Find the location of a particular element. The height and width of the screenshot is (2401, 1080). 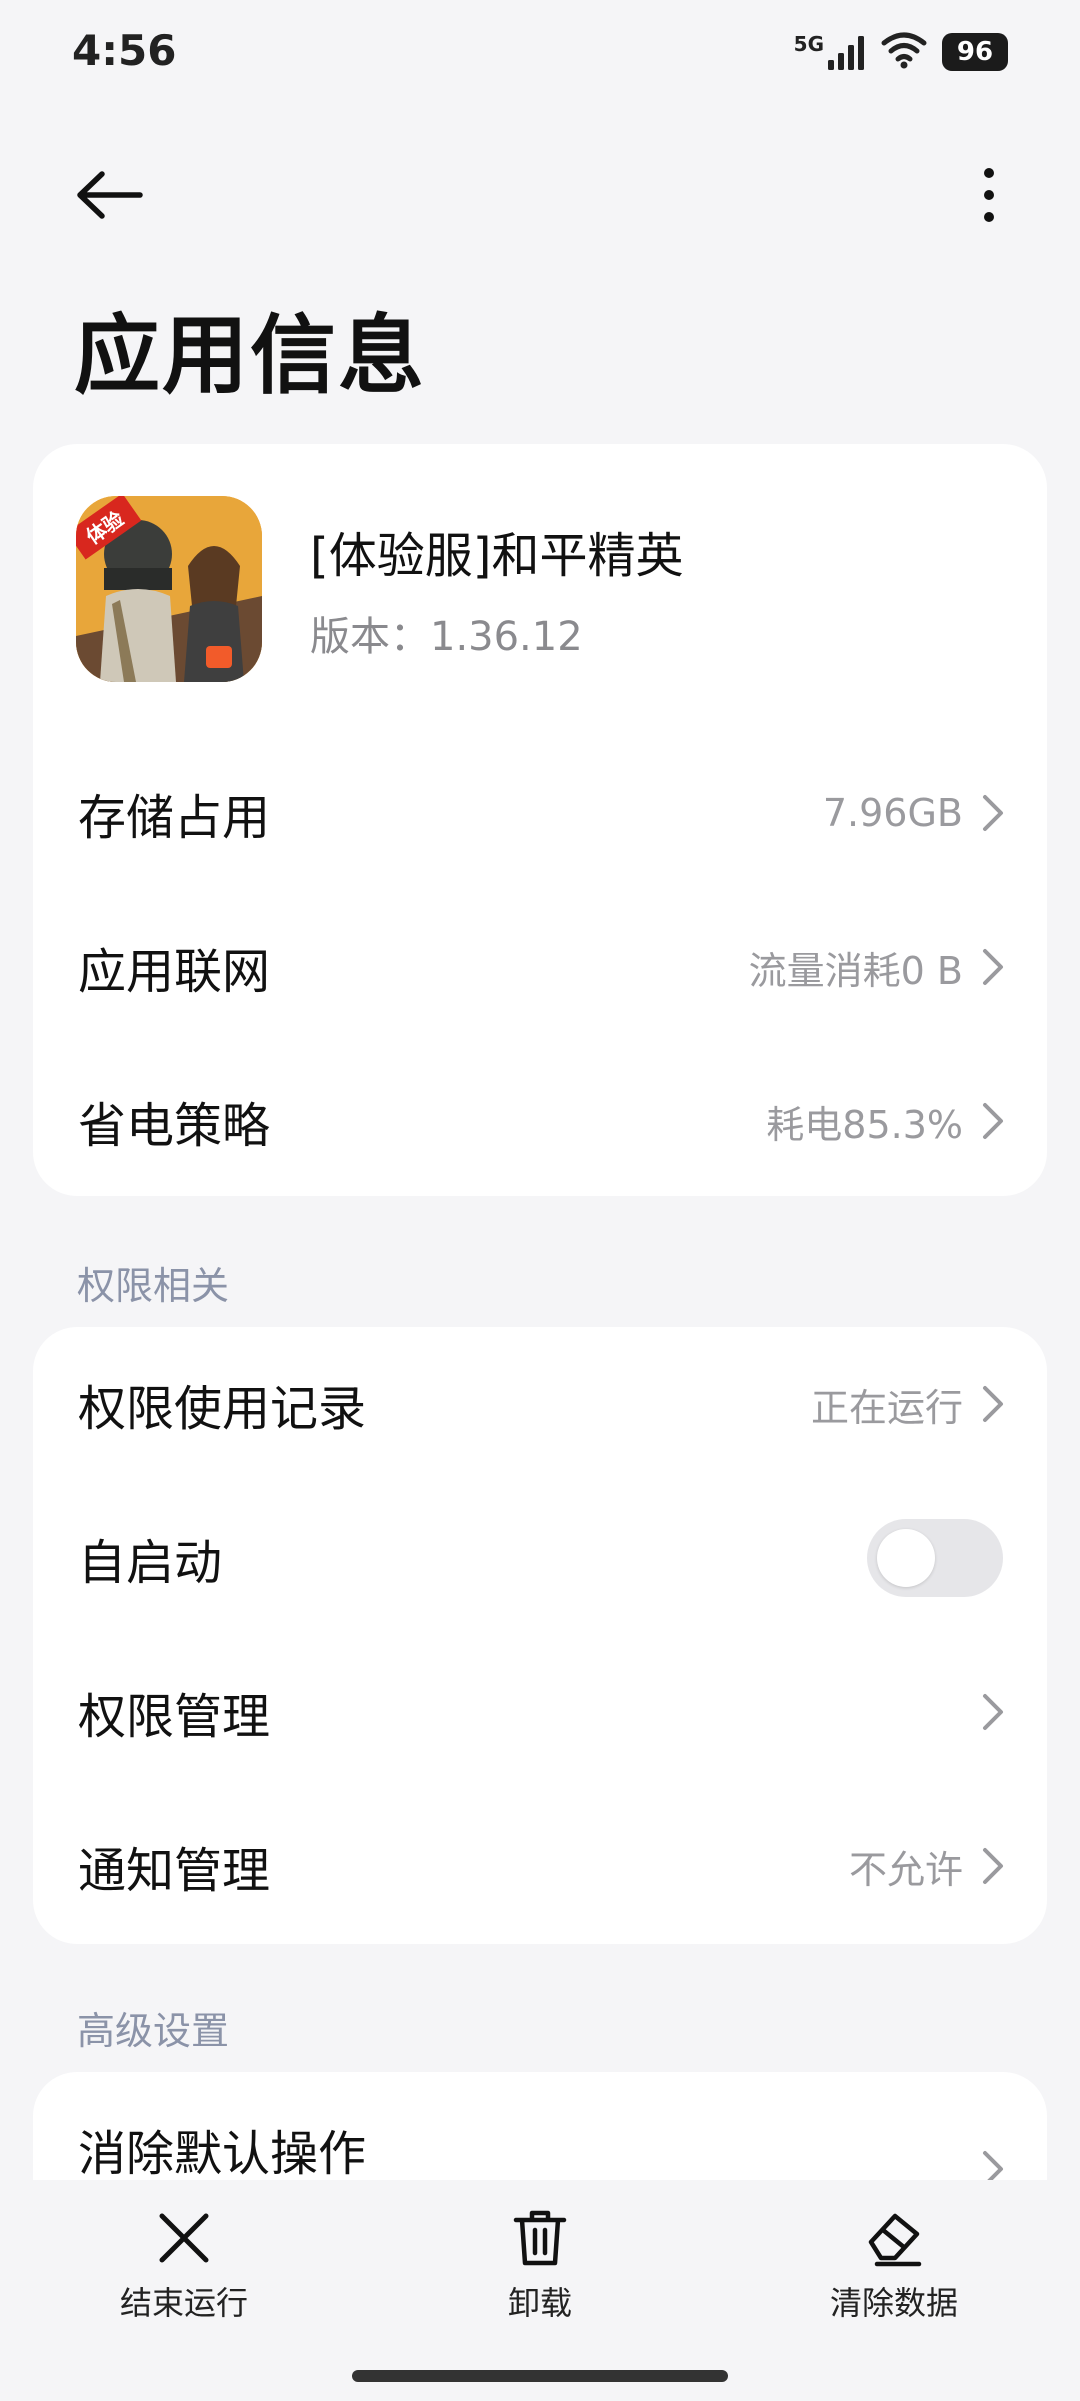

row-label: 自启动 is located at coordinates (150, 1563).